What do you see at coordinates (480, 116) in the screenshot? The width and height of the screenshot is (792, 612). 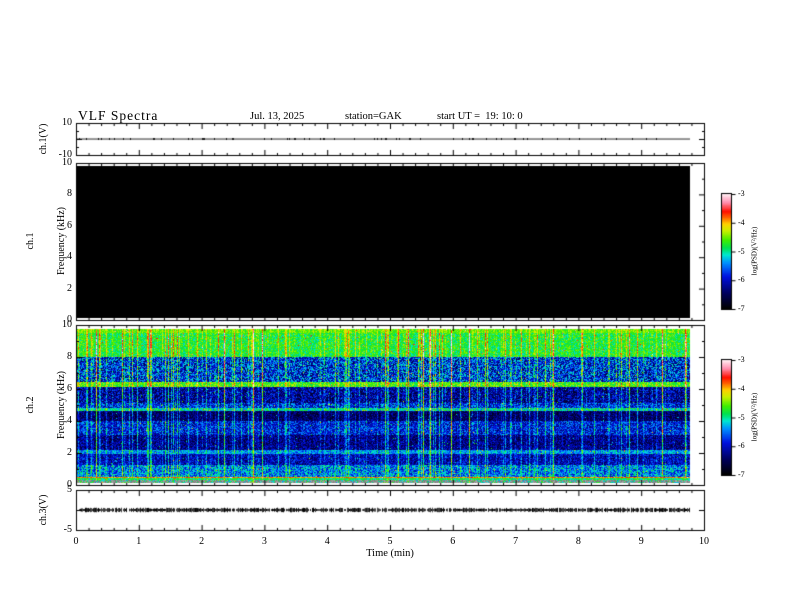 I see `plot-start-ut: start UT = 19: 10: 0` at bounding box center [480, 116].